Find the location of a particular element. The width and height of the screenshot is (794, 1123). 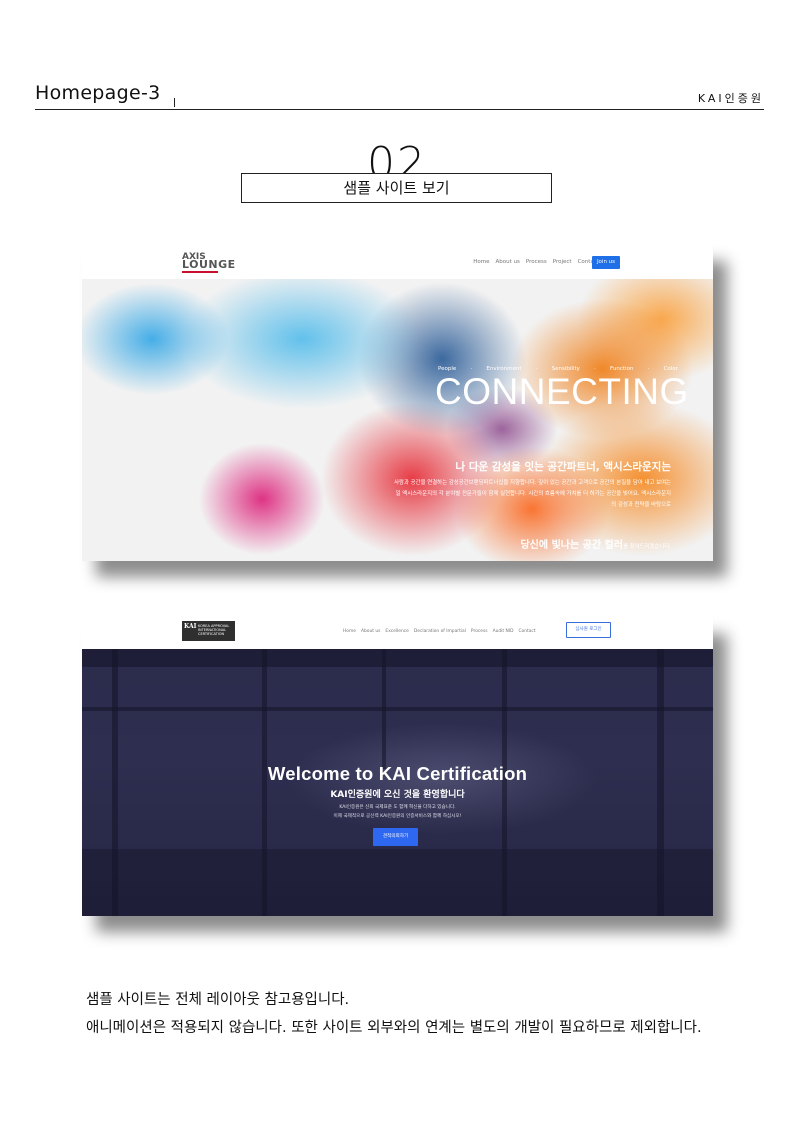

sample1-closing-rest: 를 찾아드리겠습니다. is located at coordinates (646, 547).